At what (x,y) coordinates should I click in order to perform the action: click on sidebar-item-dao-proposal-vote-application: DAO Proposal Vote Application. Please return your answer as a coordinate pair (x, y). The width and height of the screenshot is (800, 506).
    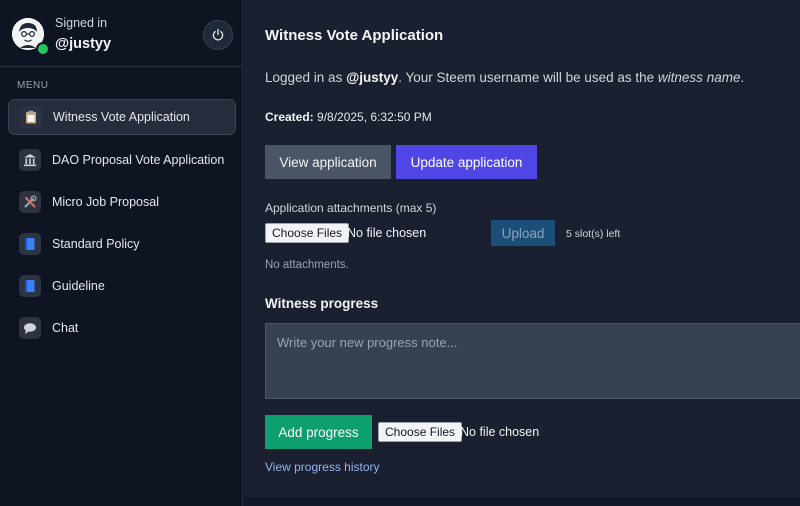
    Looking at the image, I should click on (122, 160).